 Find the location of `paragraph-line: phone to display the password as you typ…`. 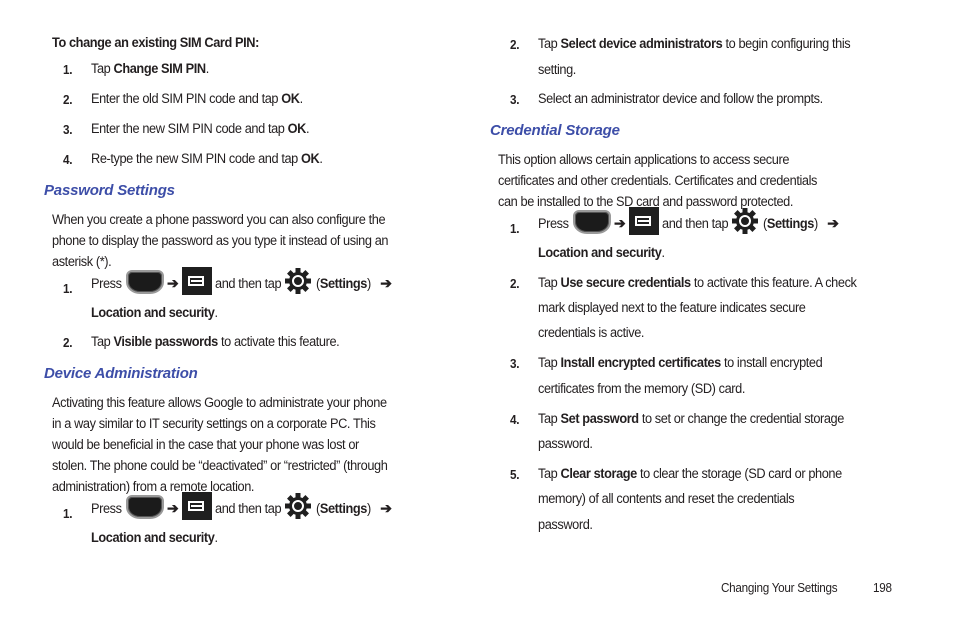

paragraph-line: phone to display the password as you typ… is located at coordinates (220, 241).